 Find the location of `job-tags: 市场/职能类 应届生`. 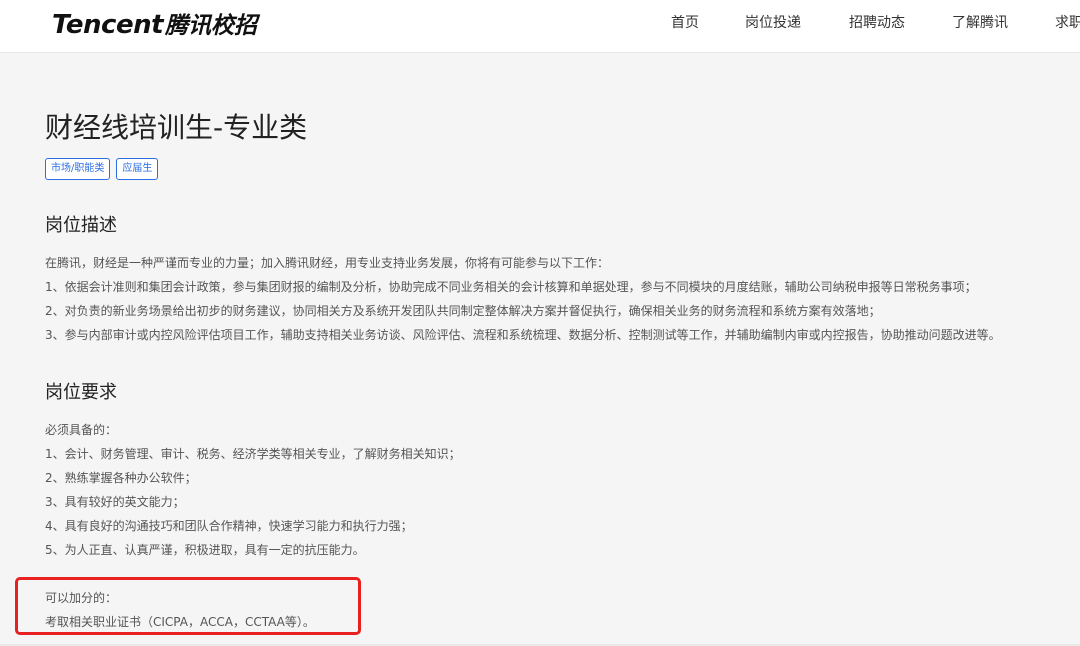

job-tags: 市场/职能类 应届生 is located at coordinates (102, 169).